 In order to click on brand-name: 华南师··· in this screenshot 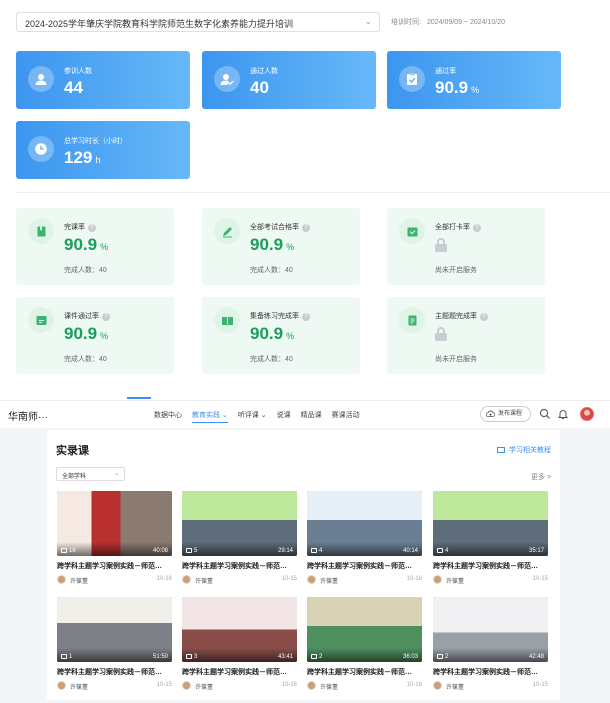, I will do `click(28, 415)`.